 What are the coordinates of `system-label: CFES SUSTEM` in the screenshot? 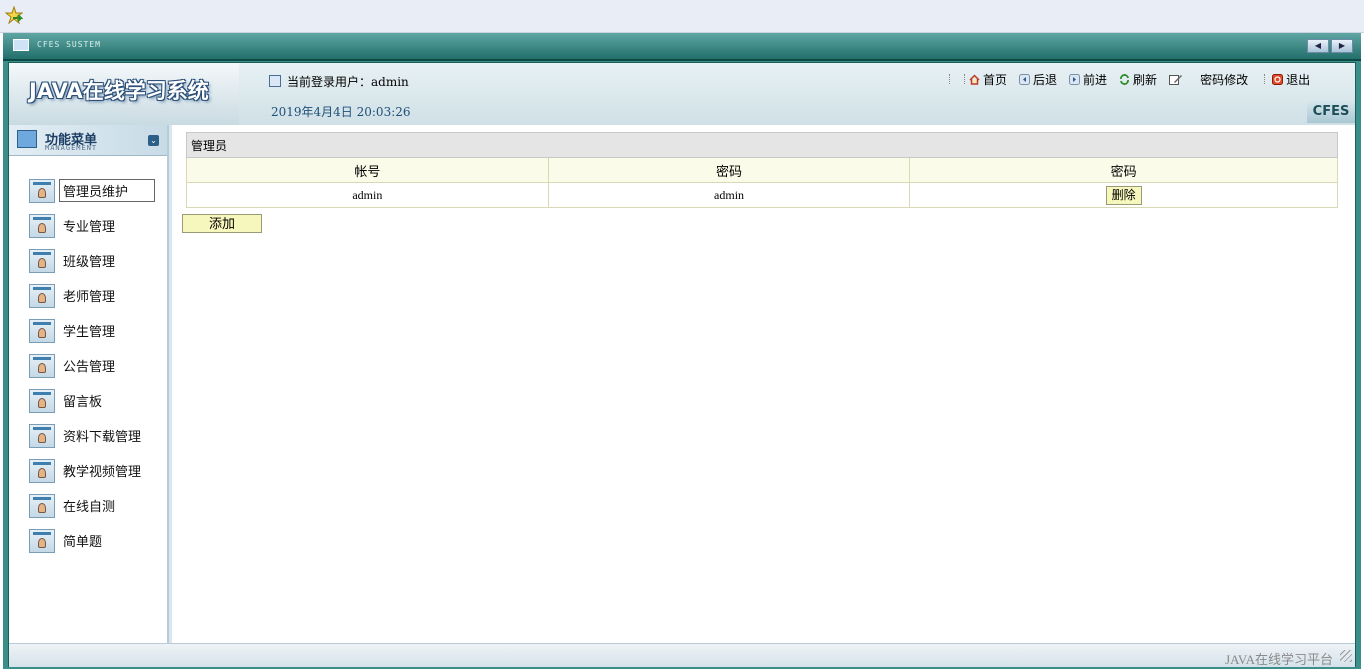 It's located at (69, 44).